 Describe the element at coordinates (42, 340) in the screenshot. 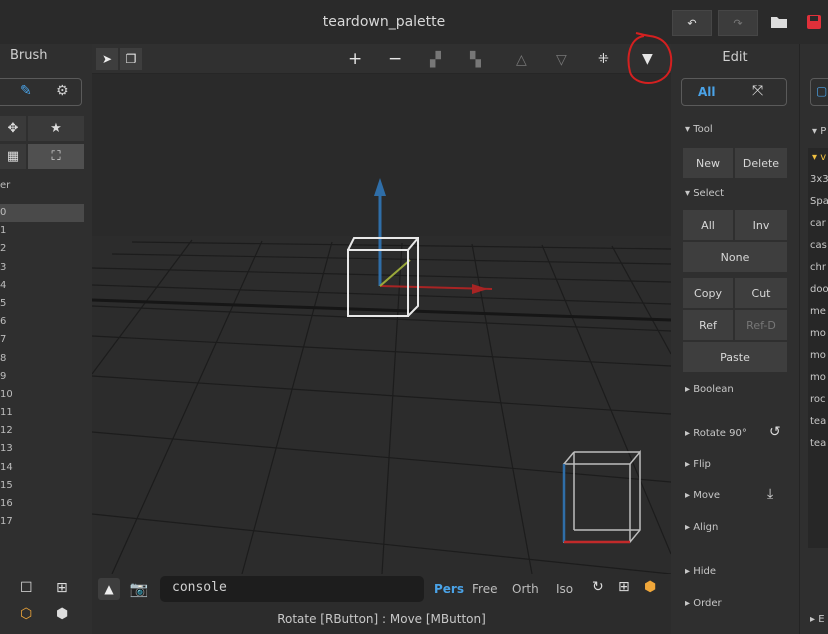

I see `layer-item: 7` at that location.